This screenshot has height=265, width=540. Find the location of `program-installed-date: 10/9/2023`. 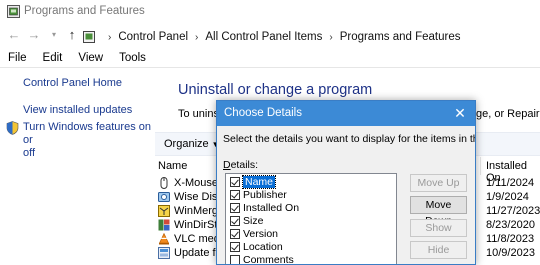

program-installed-date: 10/9/2023 is located at coordinates (510, 253).